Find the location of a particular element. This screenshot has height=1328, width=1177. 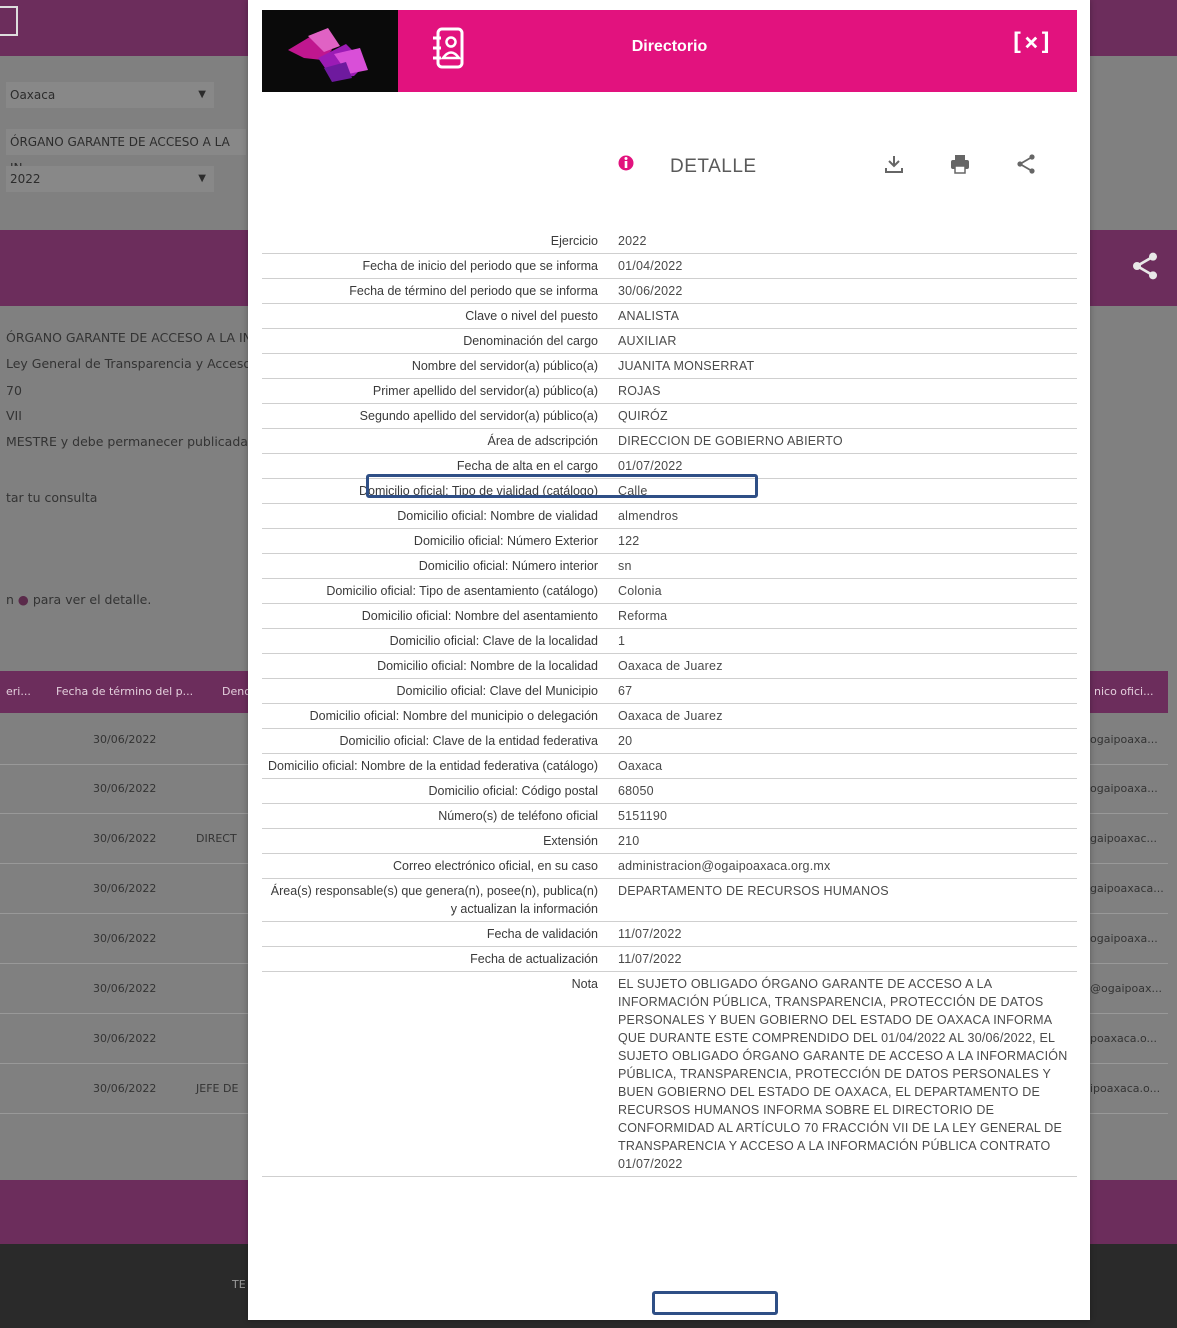

detail-value: 210 is located at coordinates (629, 841).